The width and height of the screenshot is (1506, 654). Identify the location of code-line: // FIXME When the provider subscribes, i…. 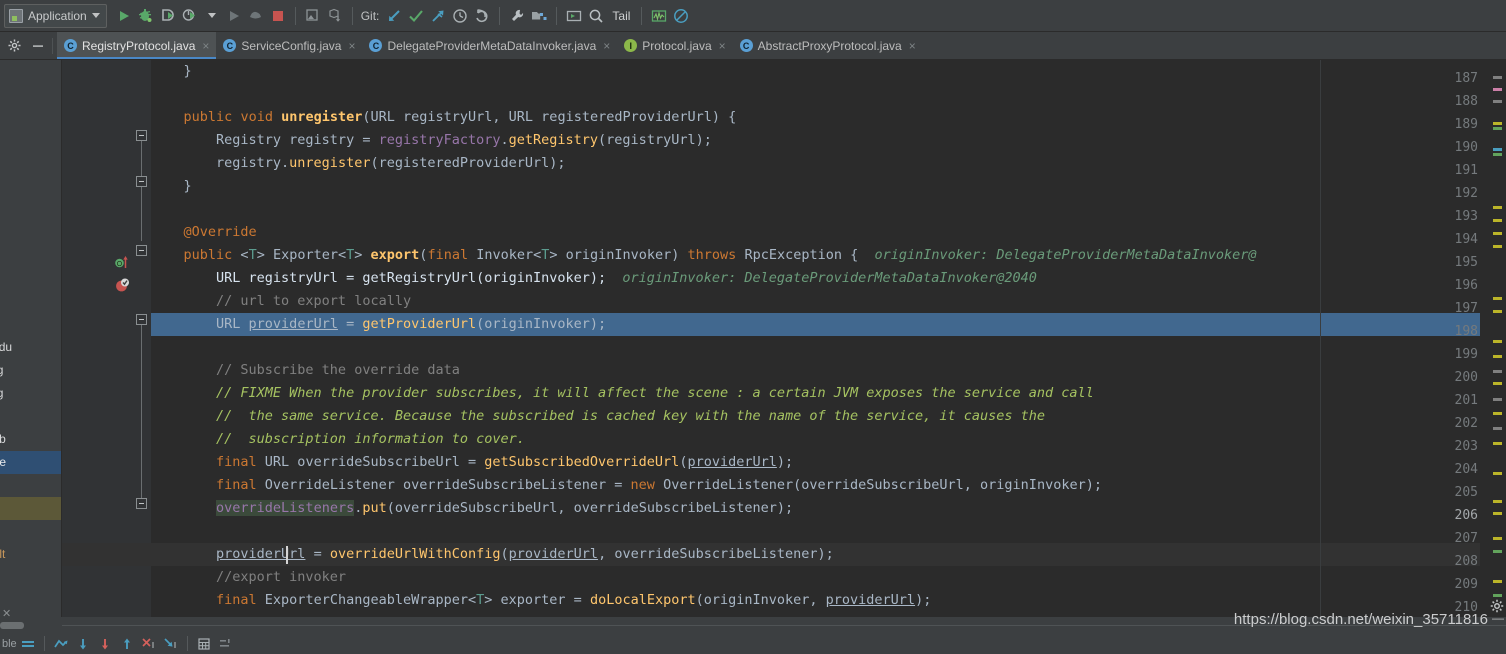
(704, 393).